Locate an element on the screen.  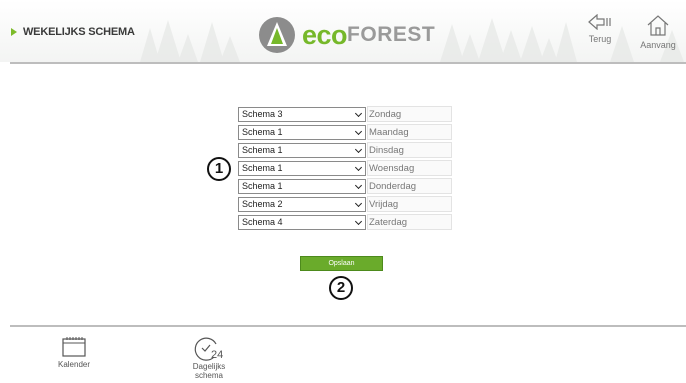
logo-leaf-icon is located at coordinates (277, 35).